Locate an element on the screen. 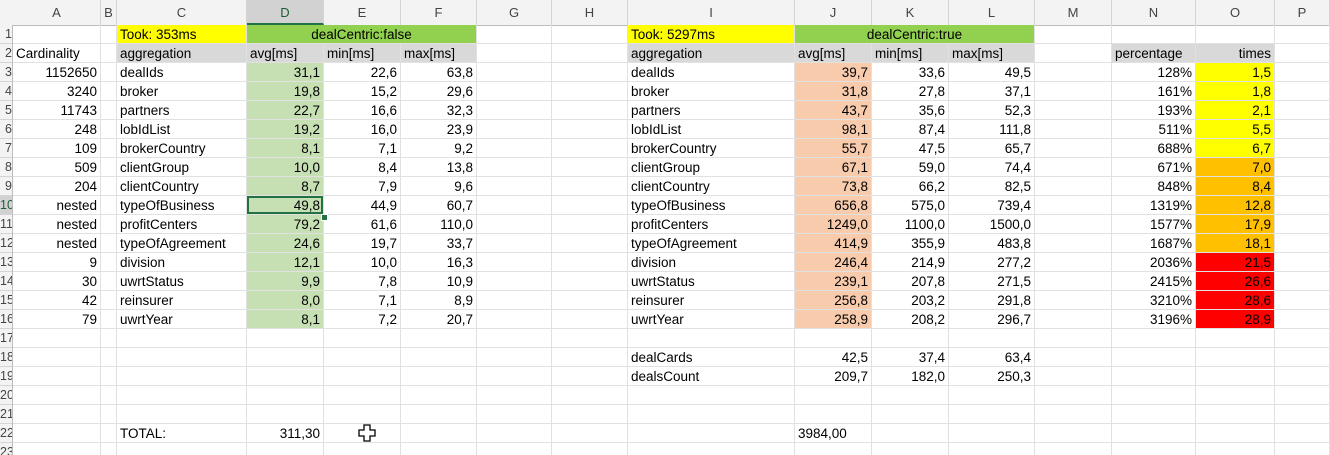 Image resolution: width=1330 pixels, height=455 pixels. avg-right-cell: 31,8 is located at coordinates (833, 91).